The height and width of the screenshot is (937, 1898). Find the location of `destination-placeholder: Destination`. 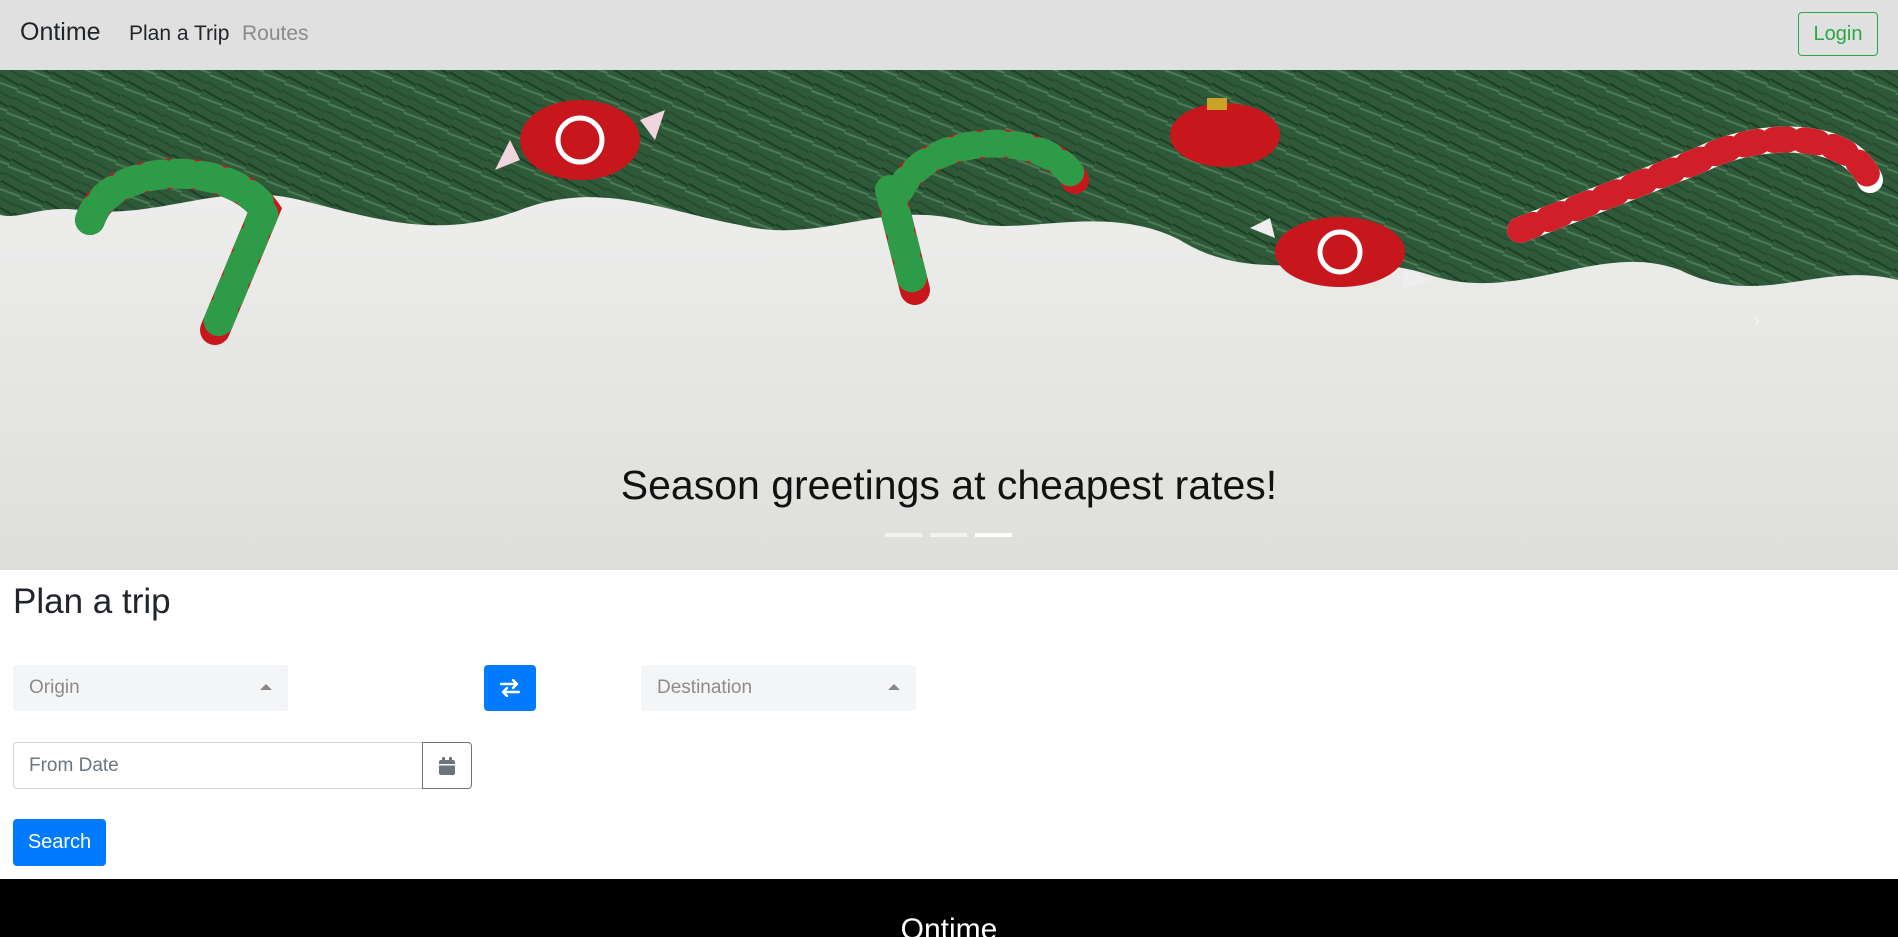

destination-placeholder: Destination is located at coordinates (705, 687).